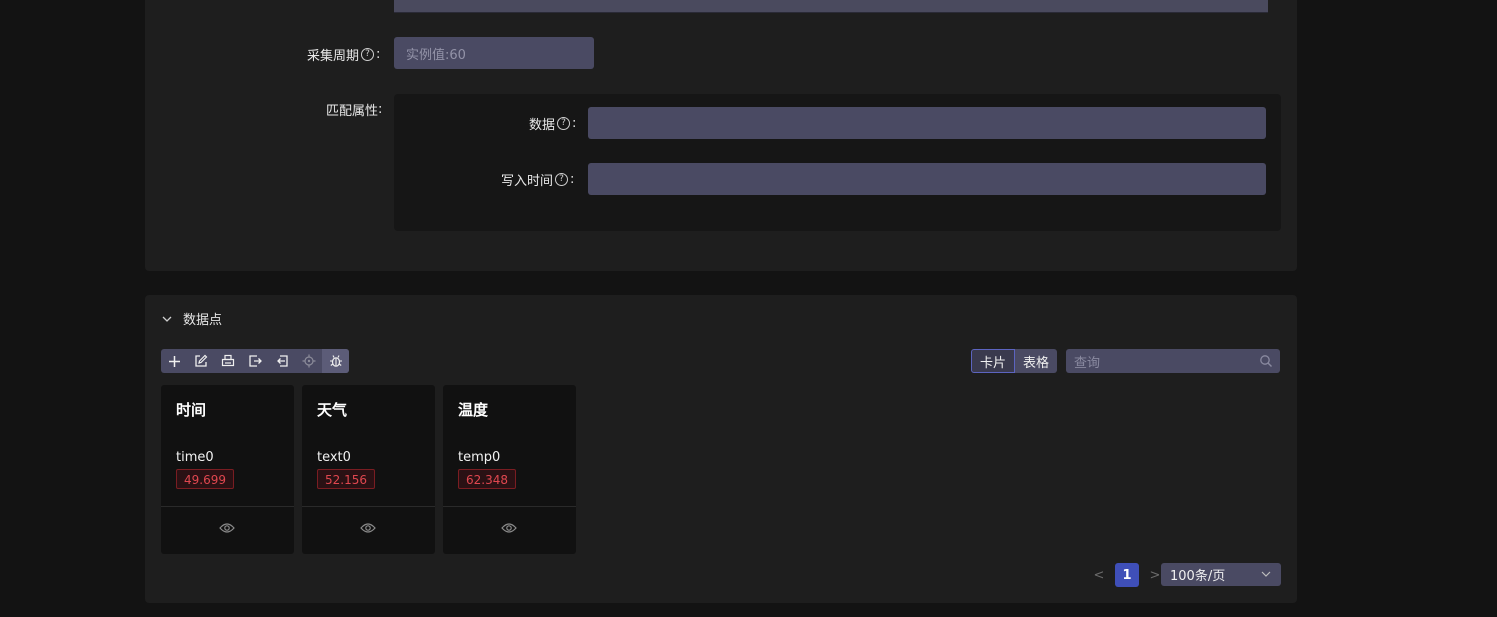 The height and width of the screenshot is (617, 1497). What do you see at coordinates (487, 479) in the screenshot?
I see `card-value: 62.348` at bounding box center [487, 479].